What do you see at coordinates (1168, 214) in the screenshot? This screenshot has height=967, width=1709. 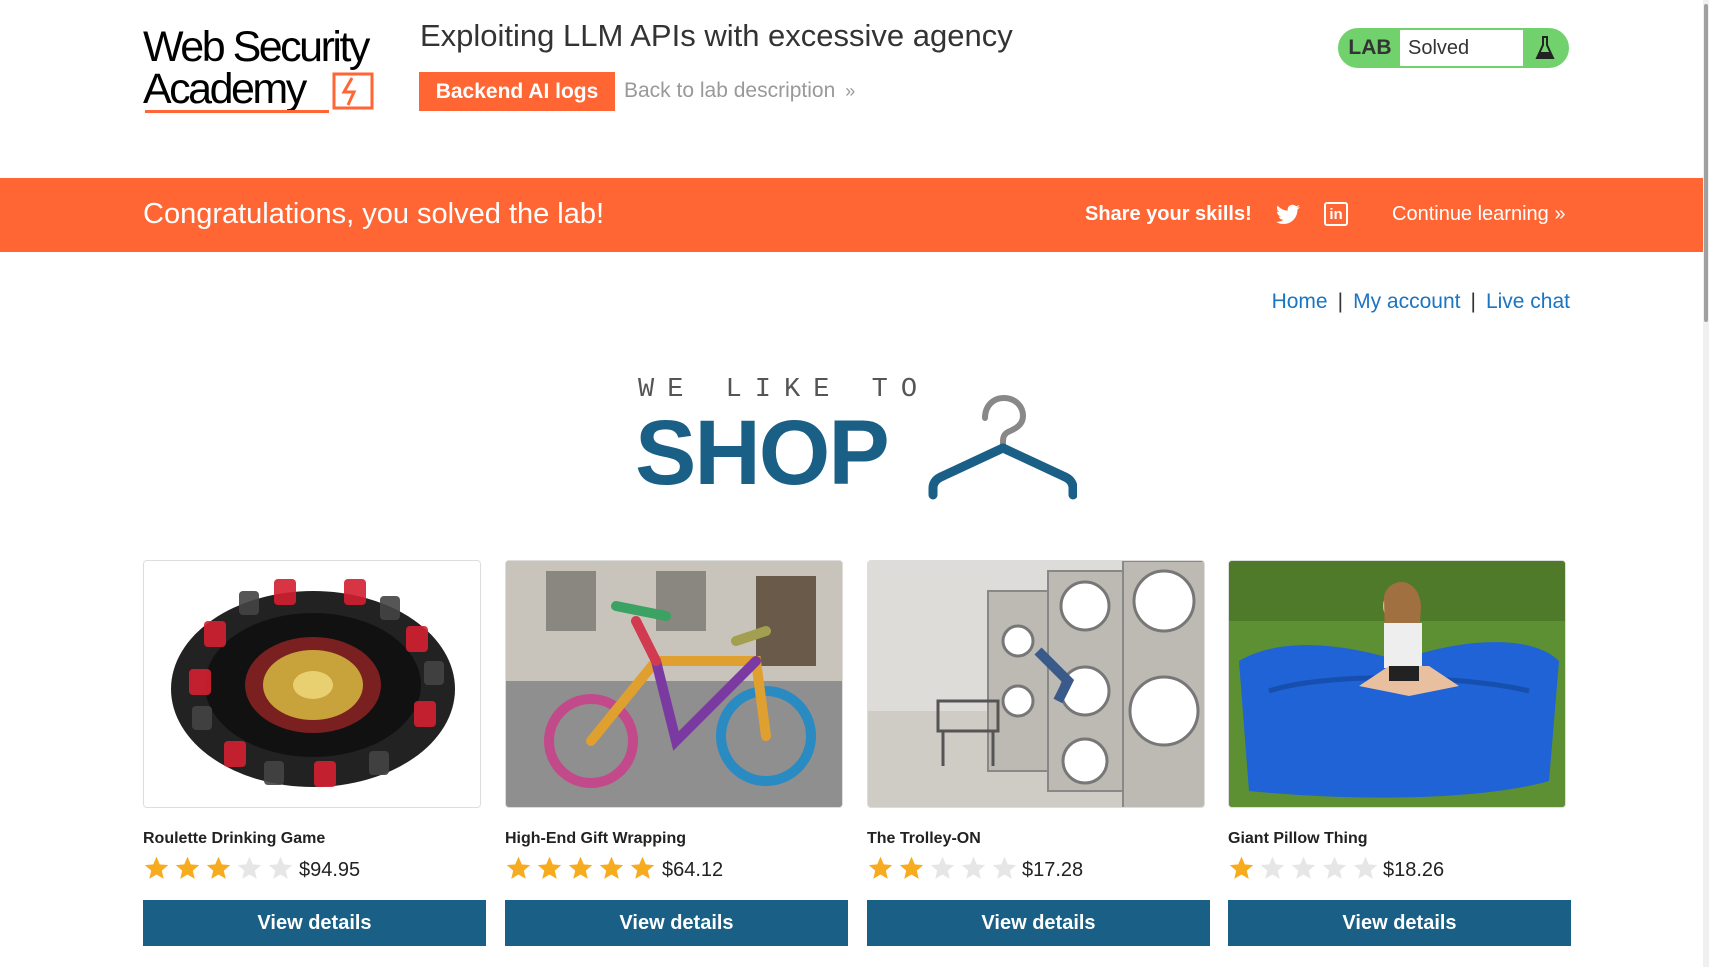 I see `share-skills-label: Share your skills!` at bounding box center [1168, 214].